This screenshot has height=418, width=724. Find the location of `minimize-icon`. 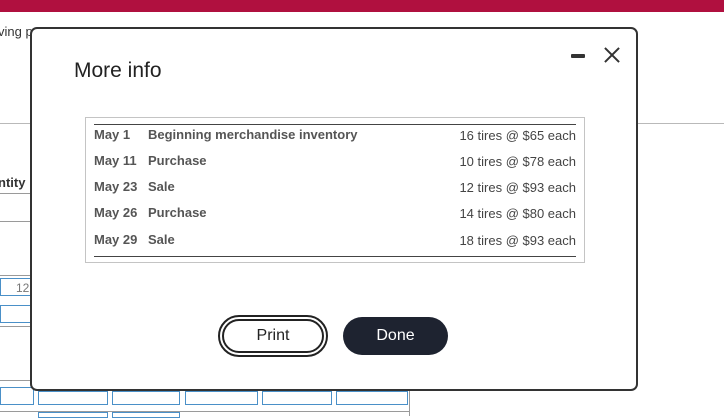

minimize-icon is located at coordinates (578, 57).